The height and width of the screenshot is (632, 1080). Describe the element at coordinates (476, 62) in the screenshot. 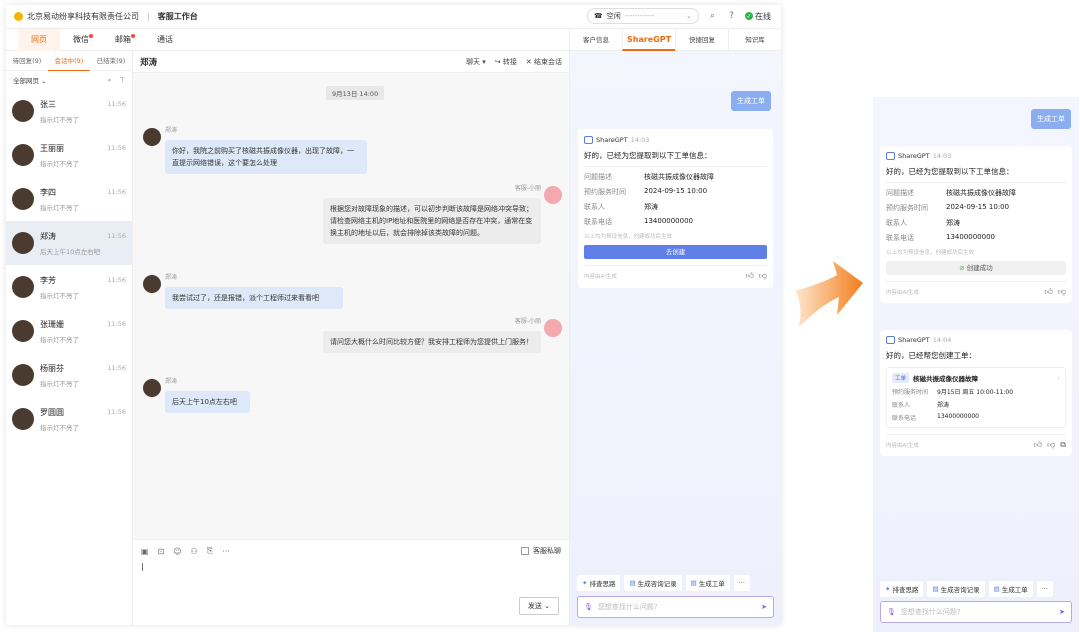

I see `chat-mode-select: 聊天 ▾` at that location.